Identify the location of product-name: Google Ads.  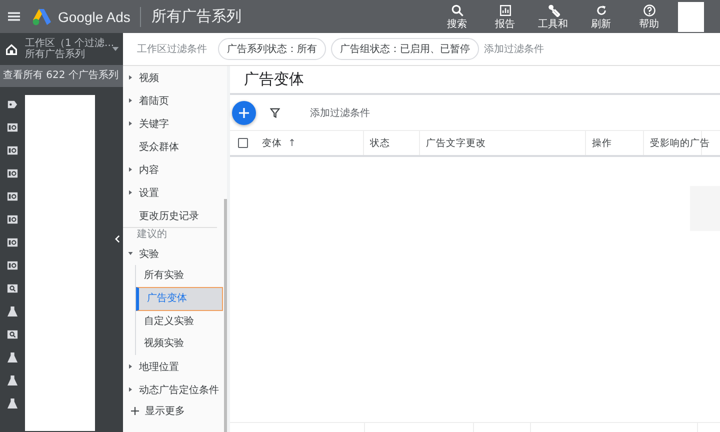
(94, 16).